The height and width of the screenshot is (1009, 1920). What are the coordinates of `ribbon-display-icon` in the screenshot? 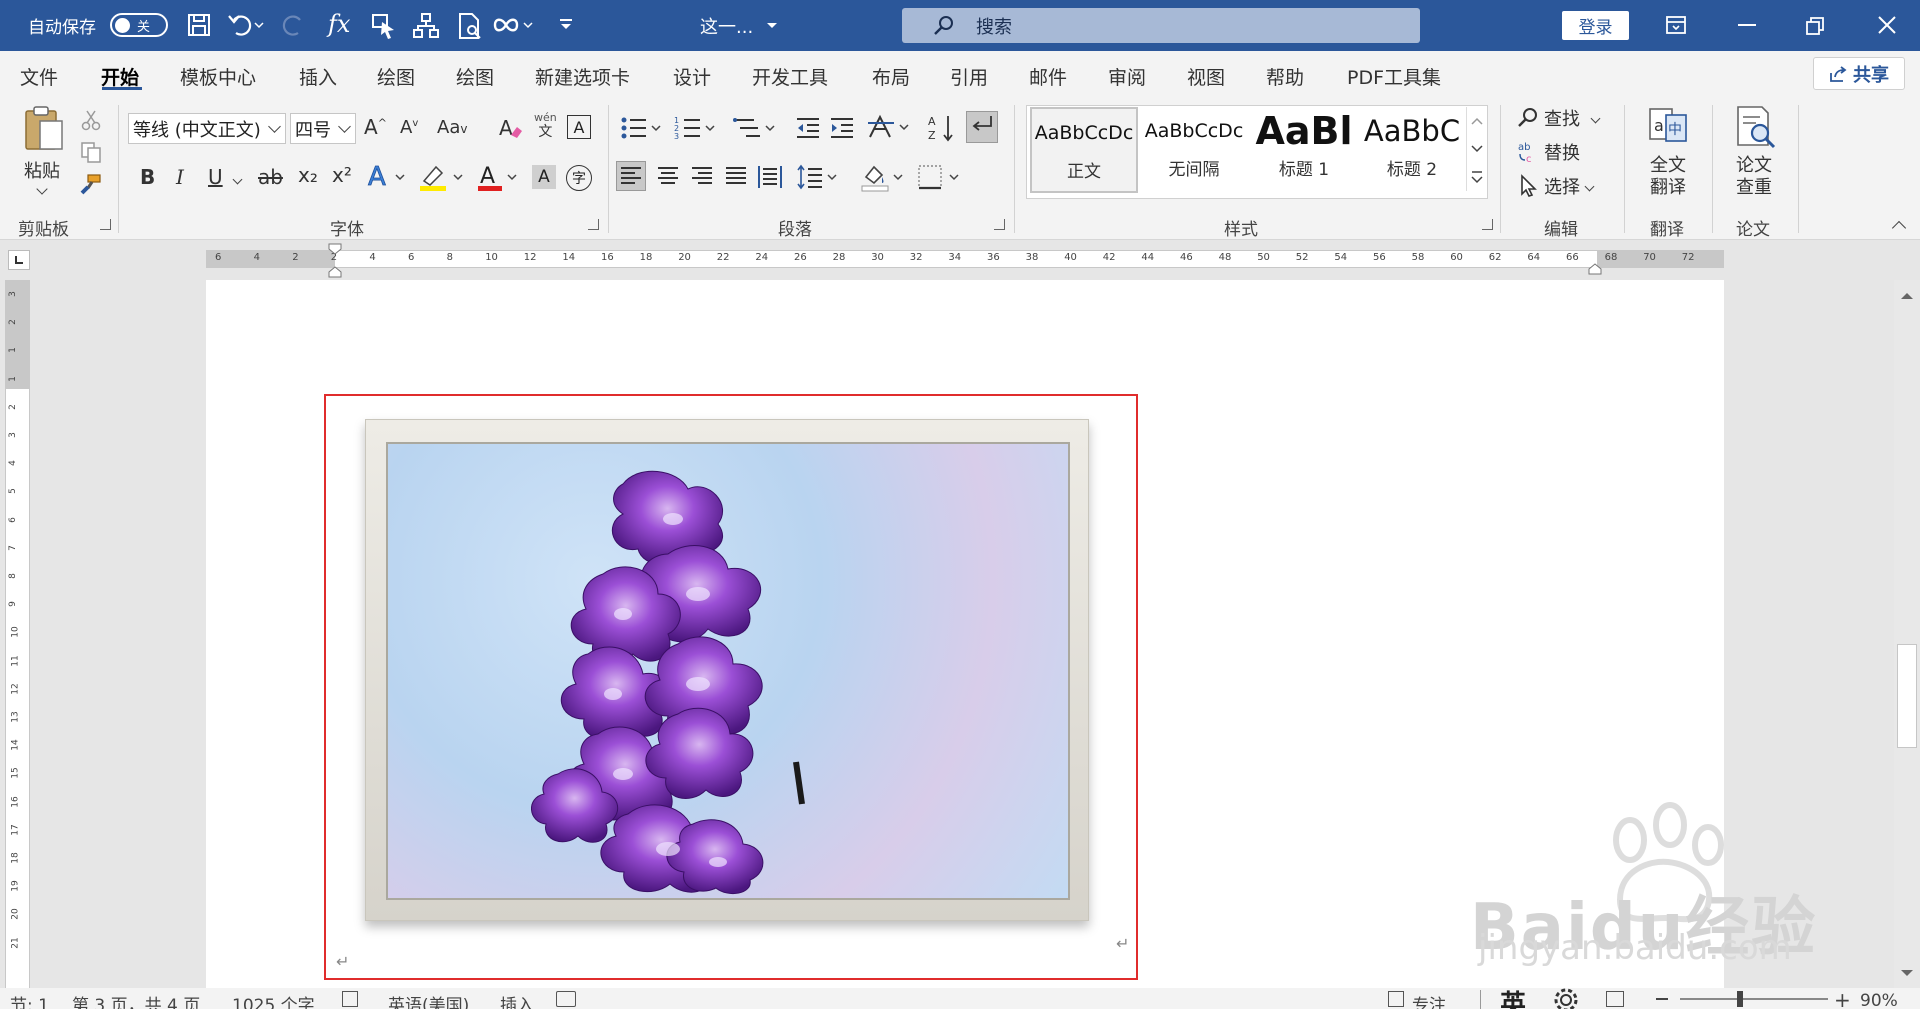 It's located at (1676, 25).